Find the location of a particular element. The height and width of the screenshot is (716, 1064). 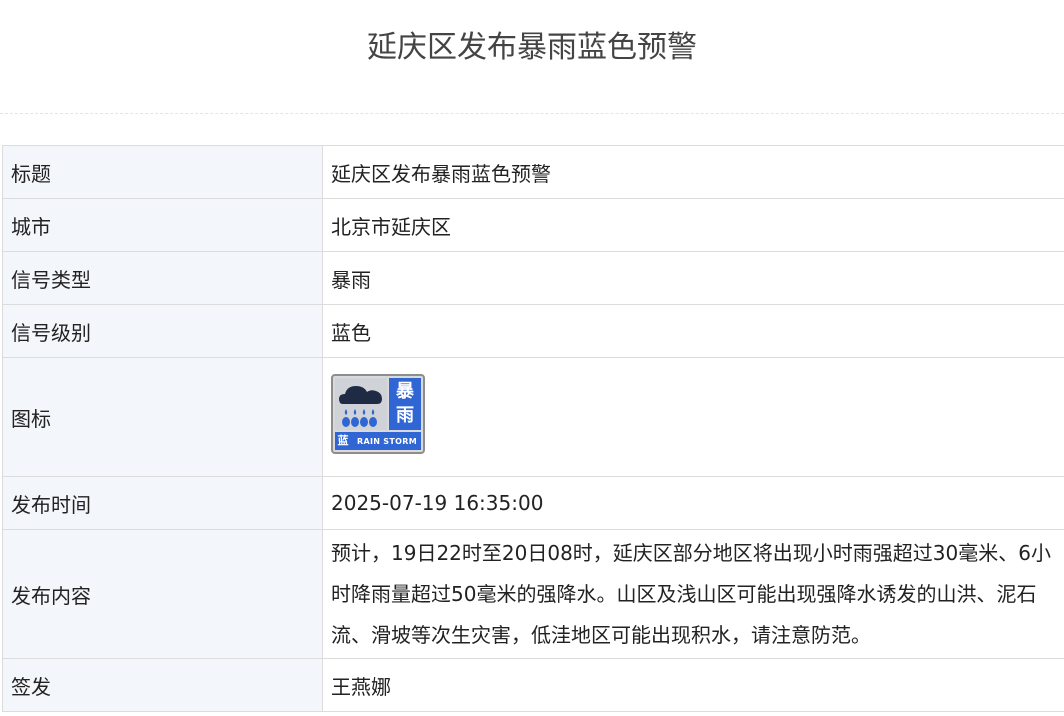

row-label: 信号类型 is located at coordinates (162, 278).